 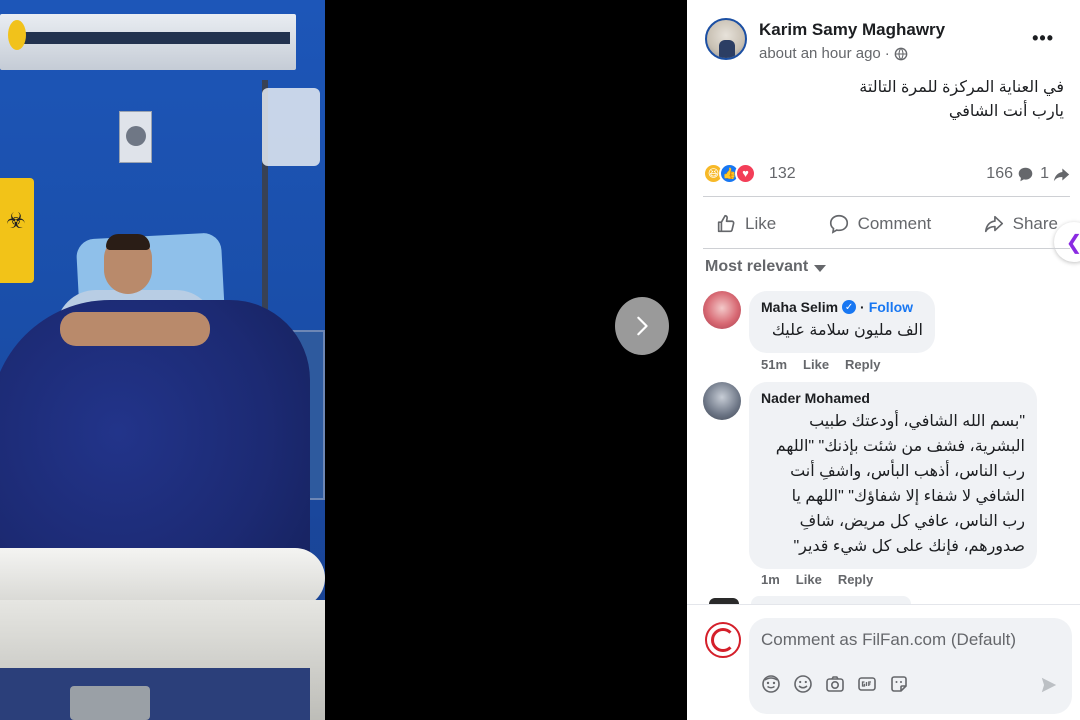 What do you see at coordinates (831, 600) in the screenshot?
I see `next-comment-bubble` at bounding box center [831, 600].